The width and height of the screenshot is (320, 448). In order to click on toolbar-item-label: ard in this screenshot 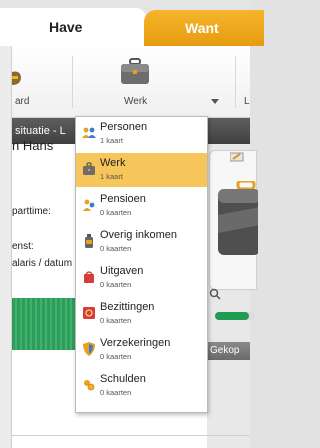, I will do `click(22, 101)`.